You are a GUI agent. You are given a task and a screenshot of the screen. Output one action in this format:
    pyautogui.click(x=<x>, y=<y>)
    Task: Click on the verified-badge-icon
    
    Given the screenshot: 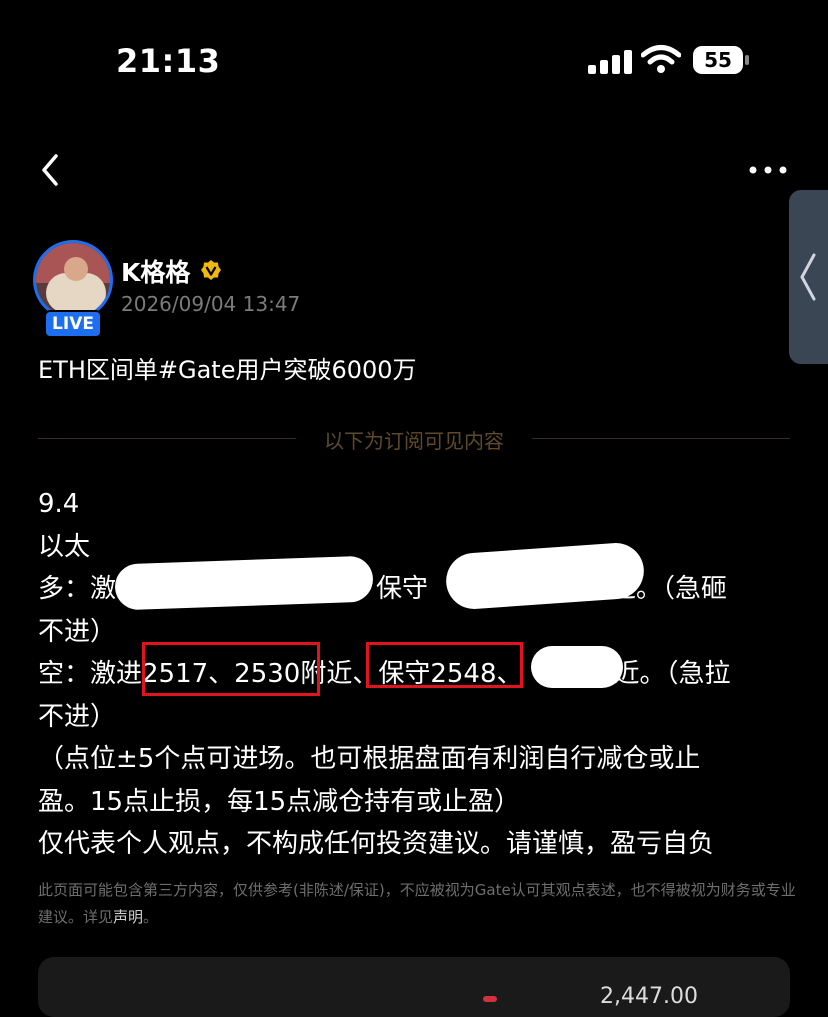 What is the action you would take?
    pyautogui.click(x=211, y=270)
    